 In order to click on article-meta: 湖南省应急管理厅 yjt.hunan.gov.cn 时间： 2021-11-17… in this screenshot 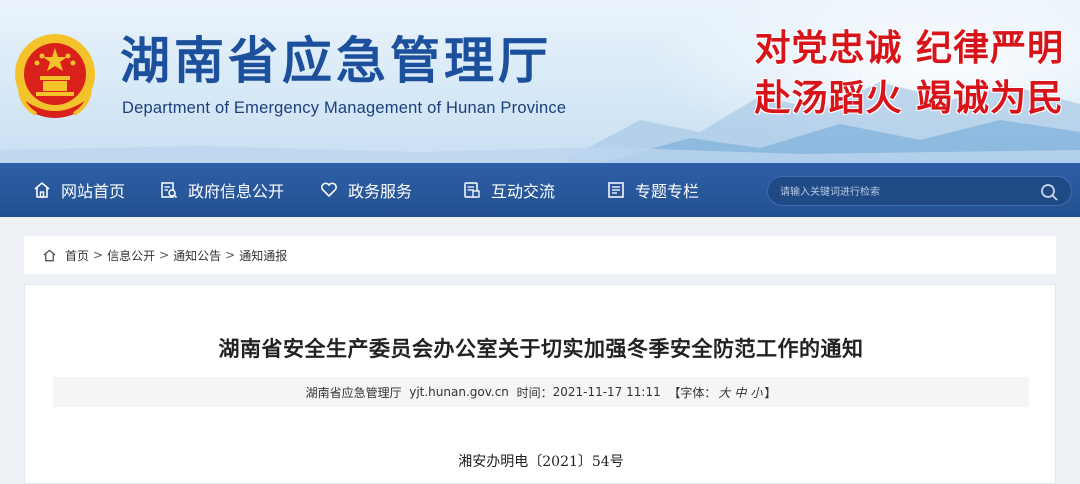, I will do `click(541, 392)`.